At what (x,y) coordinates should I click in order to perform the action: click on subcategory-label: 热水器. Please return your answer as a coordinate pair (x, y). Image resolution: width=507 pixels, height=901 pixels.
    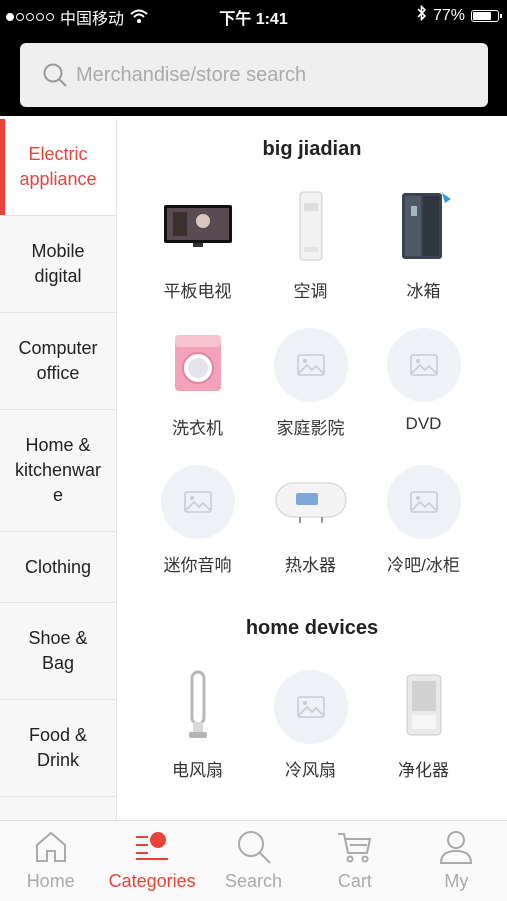
    Looking at the image, I should click on (310, 565).